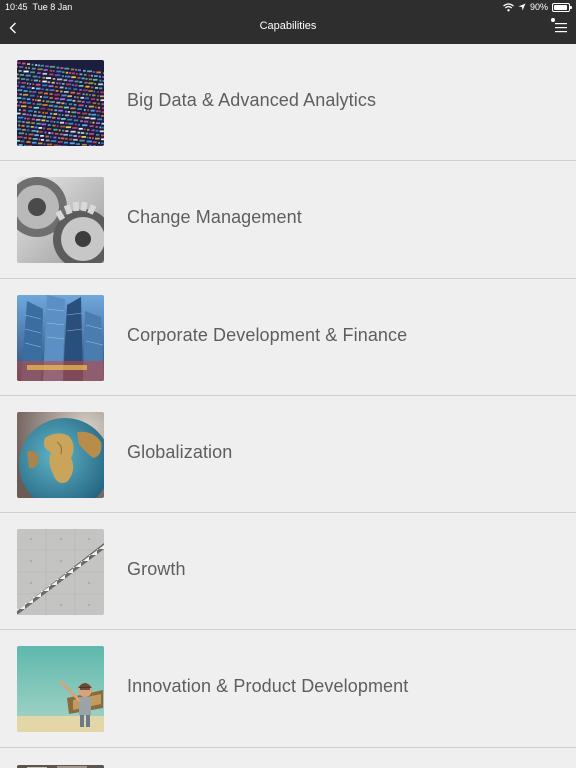 This screenshot has width=576, height=768. I want to click on list-item-label: Change Management, so click(214, 217).